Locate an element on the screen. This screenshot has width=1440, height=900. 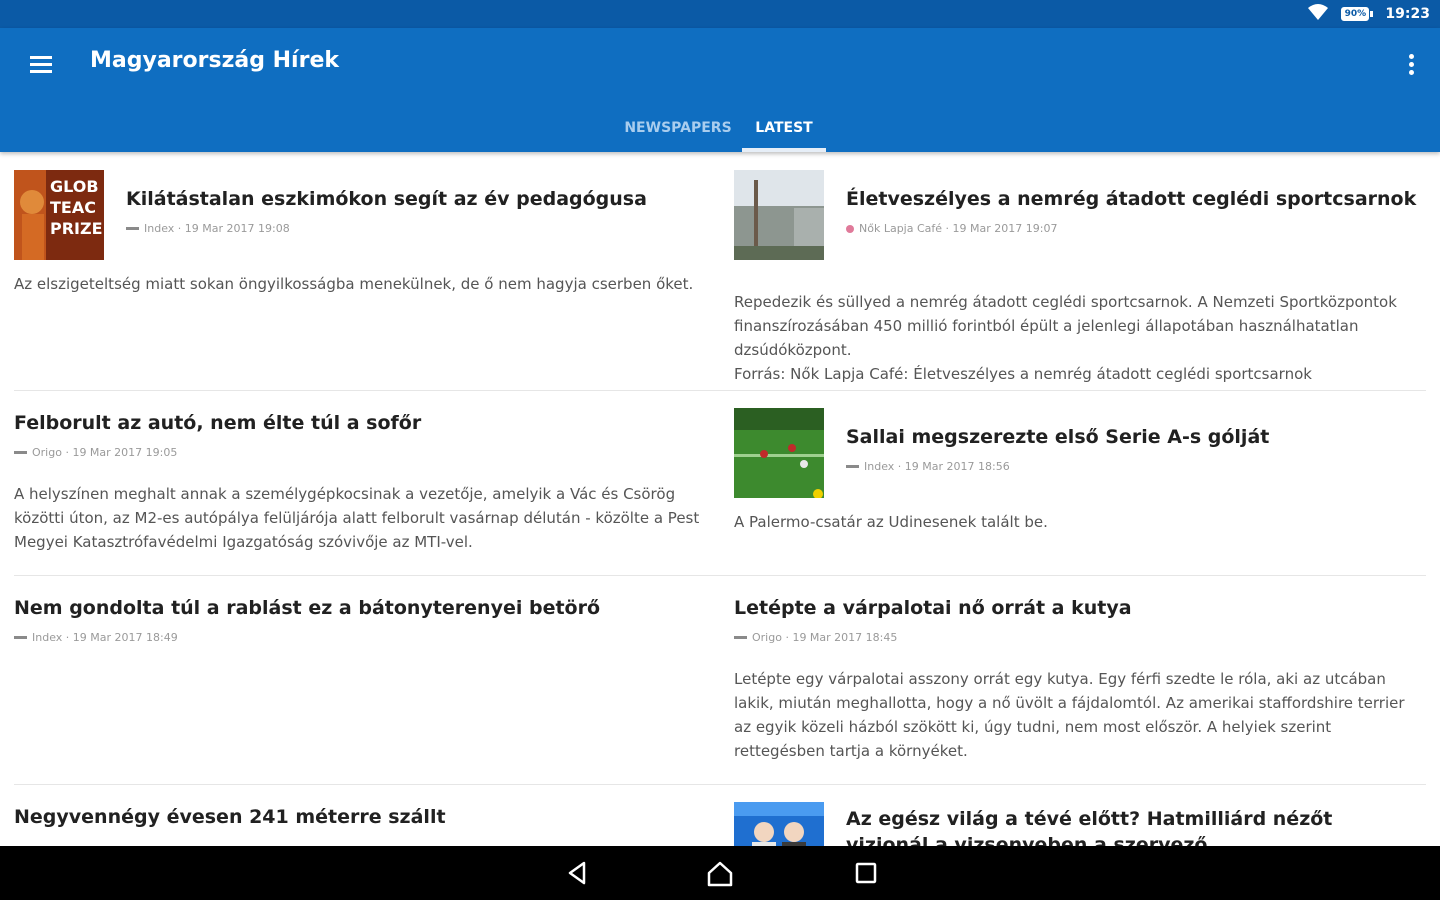
article-thumbnail: GLOB TEAC PRIZE is located at coordinates (59, 215).